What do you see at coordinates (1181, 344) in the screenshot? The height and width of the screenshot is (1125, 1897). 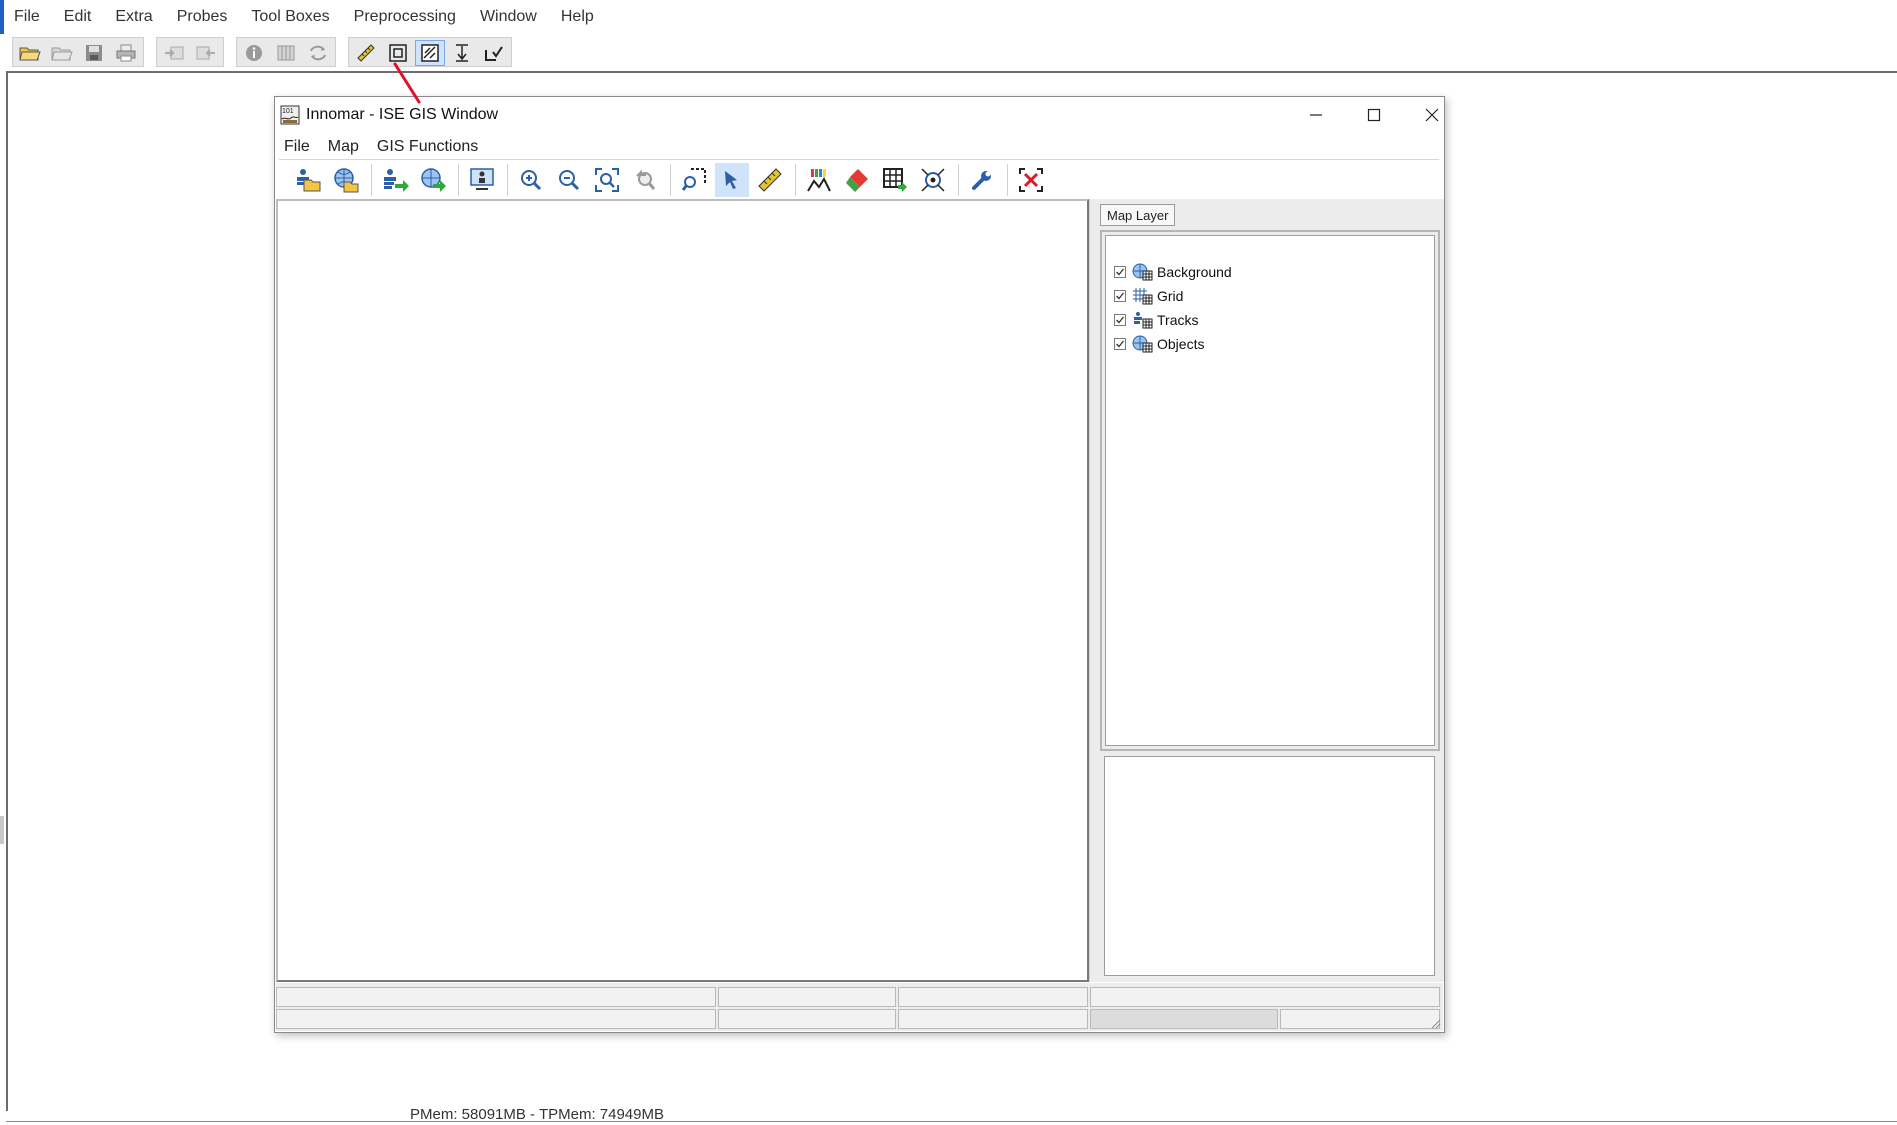 I see `layer-label: Objects` at bounding box center [1181, 344].